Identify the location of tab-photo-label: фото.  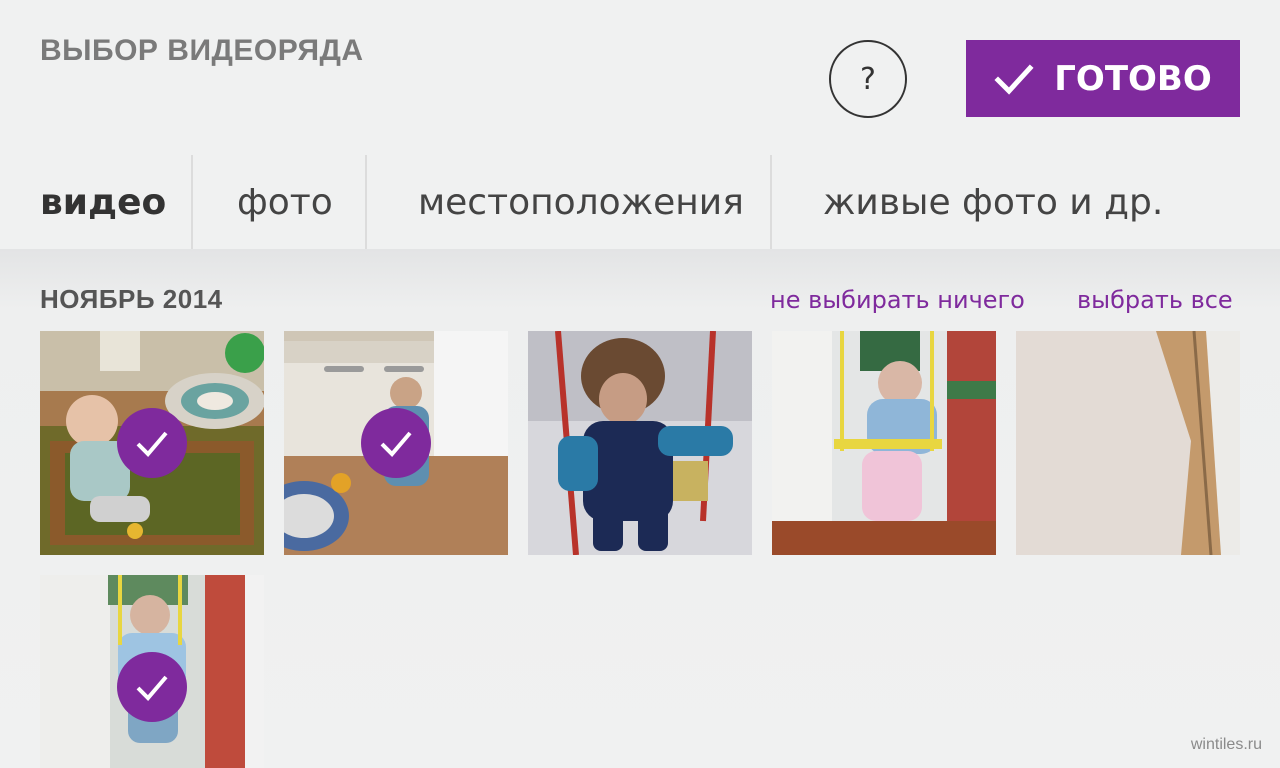
(285, 202).